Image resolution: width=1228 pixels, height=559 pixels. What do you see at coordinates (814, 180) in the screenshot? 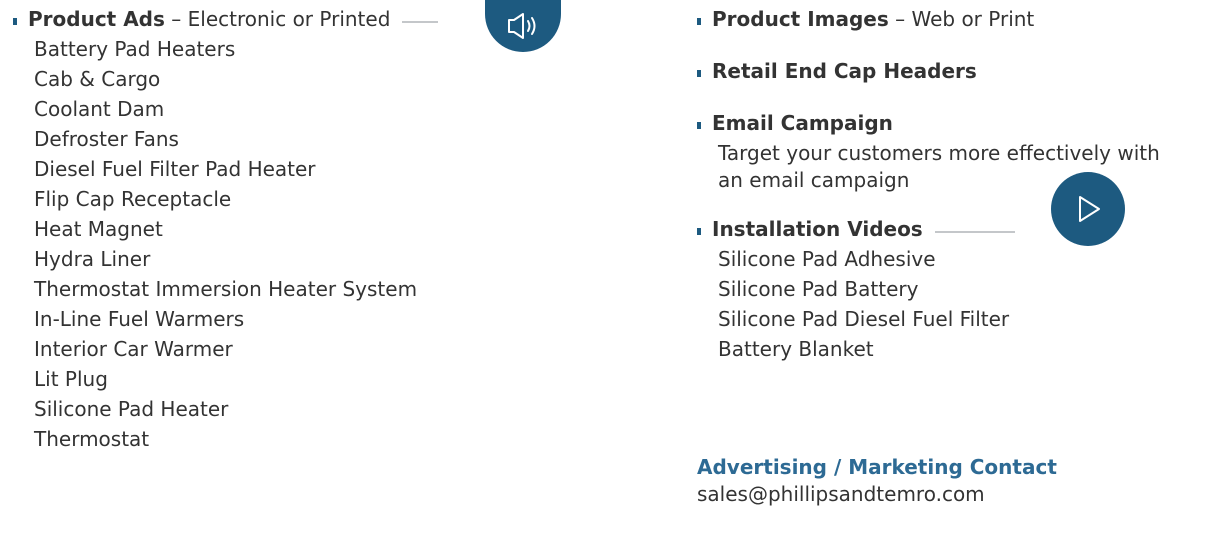
I see `email-campaign-description-2: an email campaign` at bounding box center [814, 180].